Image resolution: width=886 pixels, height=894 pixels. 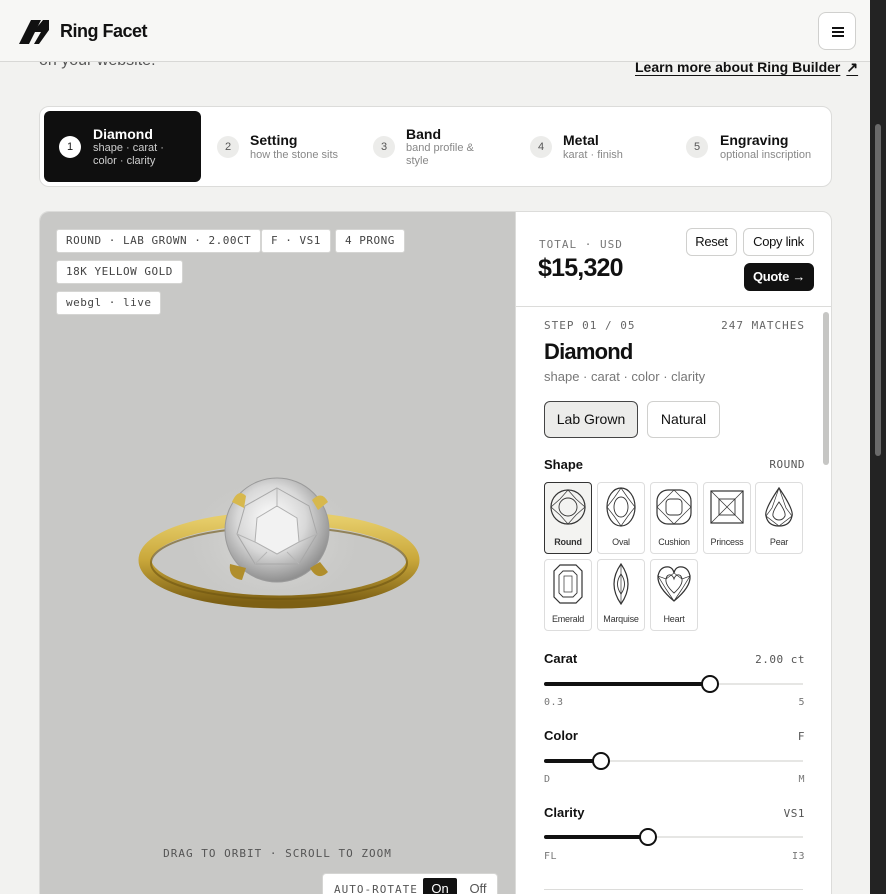 What do you see at coordinates (596, 837) in the screenshot?
I see `clarity-slider-fill` at bounding box center [596, 837].